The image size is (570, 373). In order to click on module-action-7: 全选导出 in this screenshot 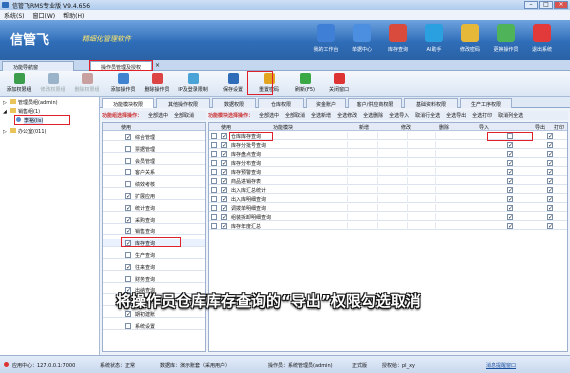, I will do `click(456, 115)`.